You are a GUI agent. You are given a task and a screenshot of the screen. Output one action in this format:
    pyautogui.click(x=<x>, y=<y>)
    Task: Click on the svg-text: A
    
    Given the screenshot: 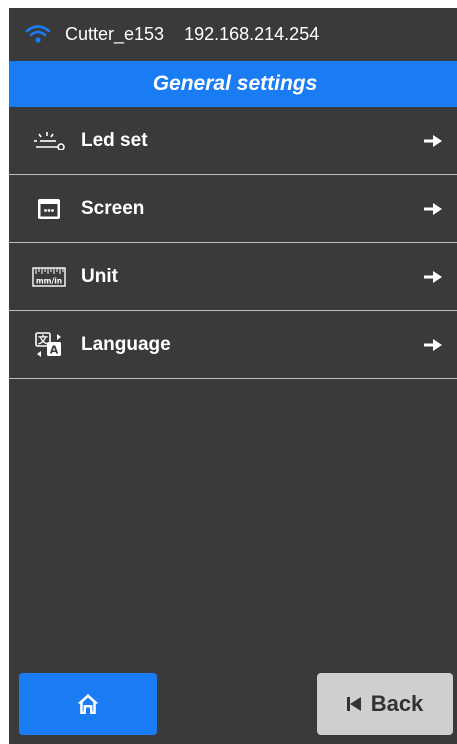 What is the action you would take?
    pyautogui.click(x=54, y=349)
    